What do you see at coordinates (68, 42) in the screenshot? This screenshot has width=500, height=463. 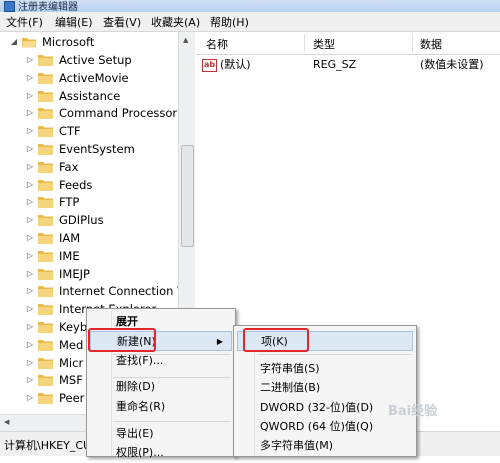 I see `tree-label: Microsoft` at bounding box center [68, 42].